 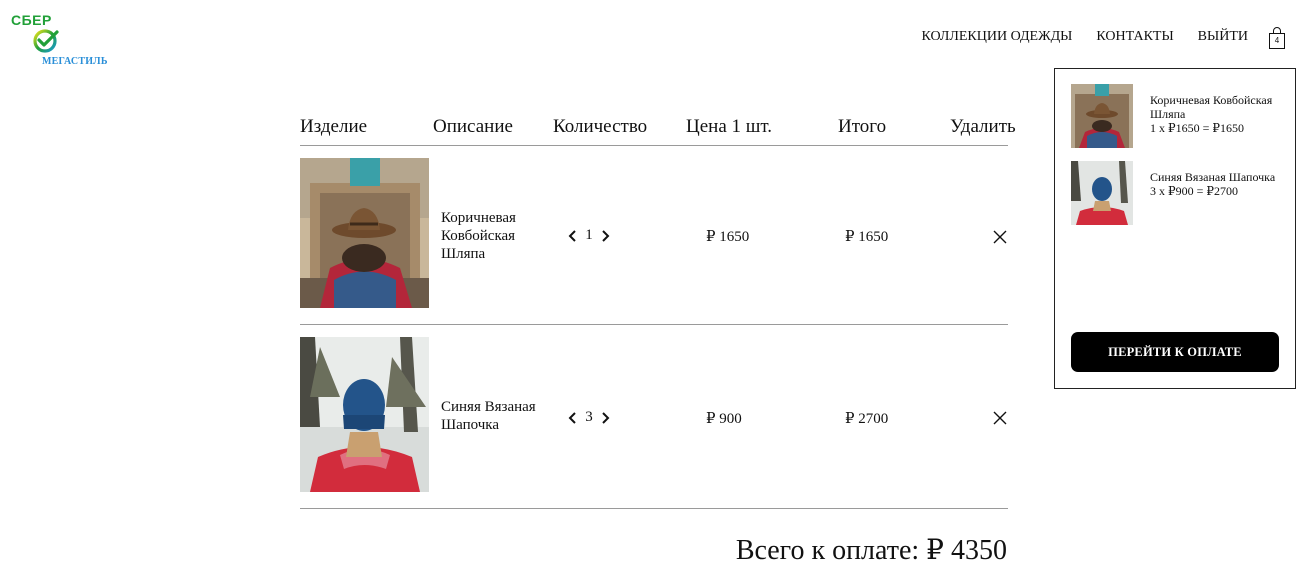 I want to click on unit-price: ₽ 1650, so click(x=728, y=237).